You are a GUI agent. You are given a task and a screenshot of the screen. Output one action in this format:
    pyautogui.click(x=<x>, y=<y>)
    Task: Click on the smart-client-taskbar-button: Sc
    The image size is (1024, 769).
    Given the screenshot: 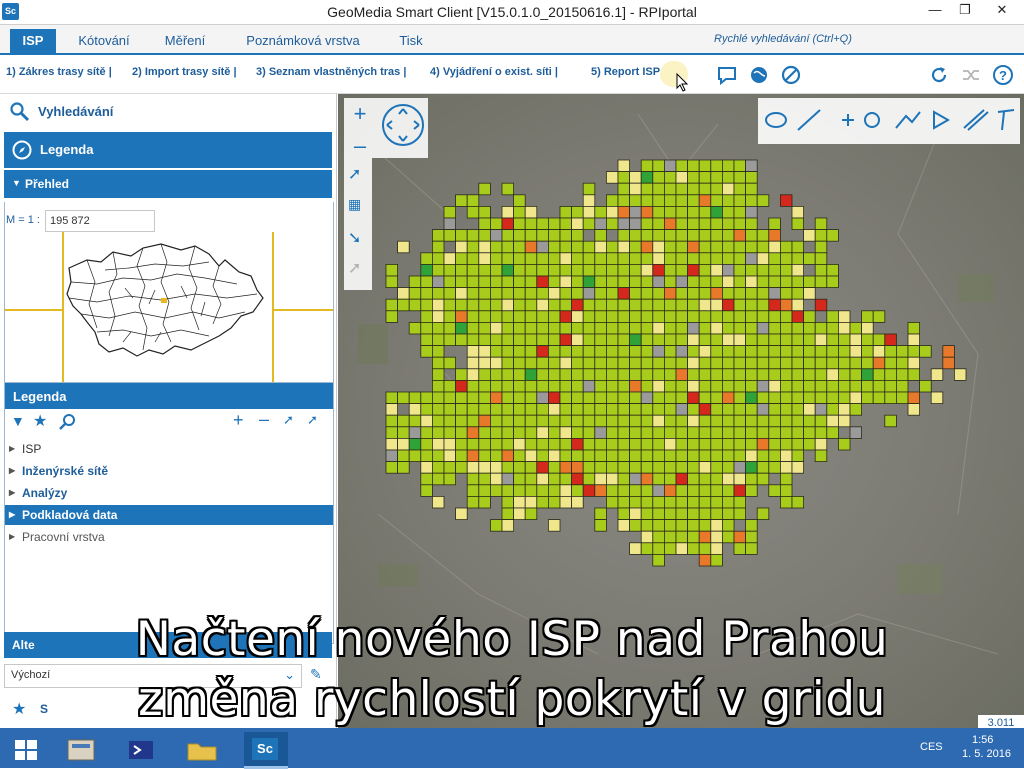 What is the action you would take?
    pyautogui.click(x=266, y=750)
    